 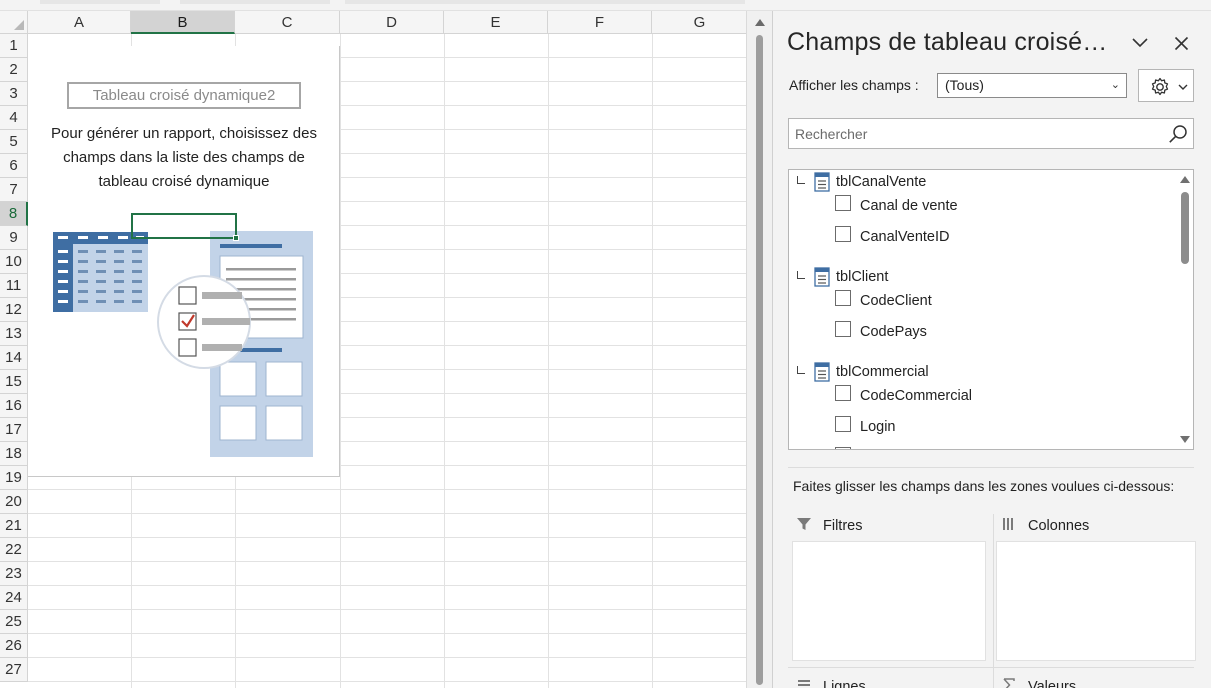 I want to click on filters-drop-zone, so click(x=889, y=601).